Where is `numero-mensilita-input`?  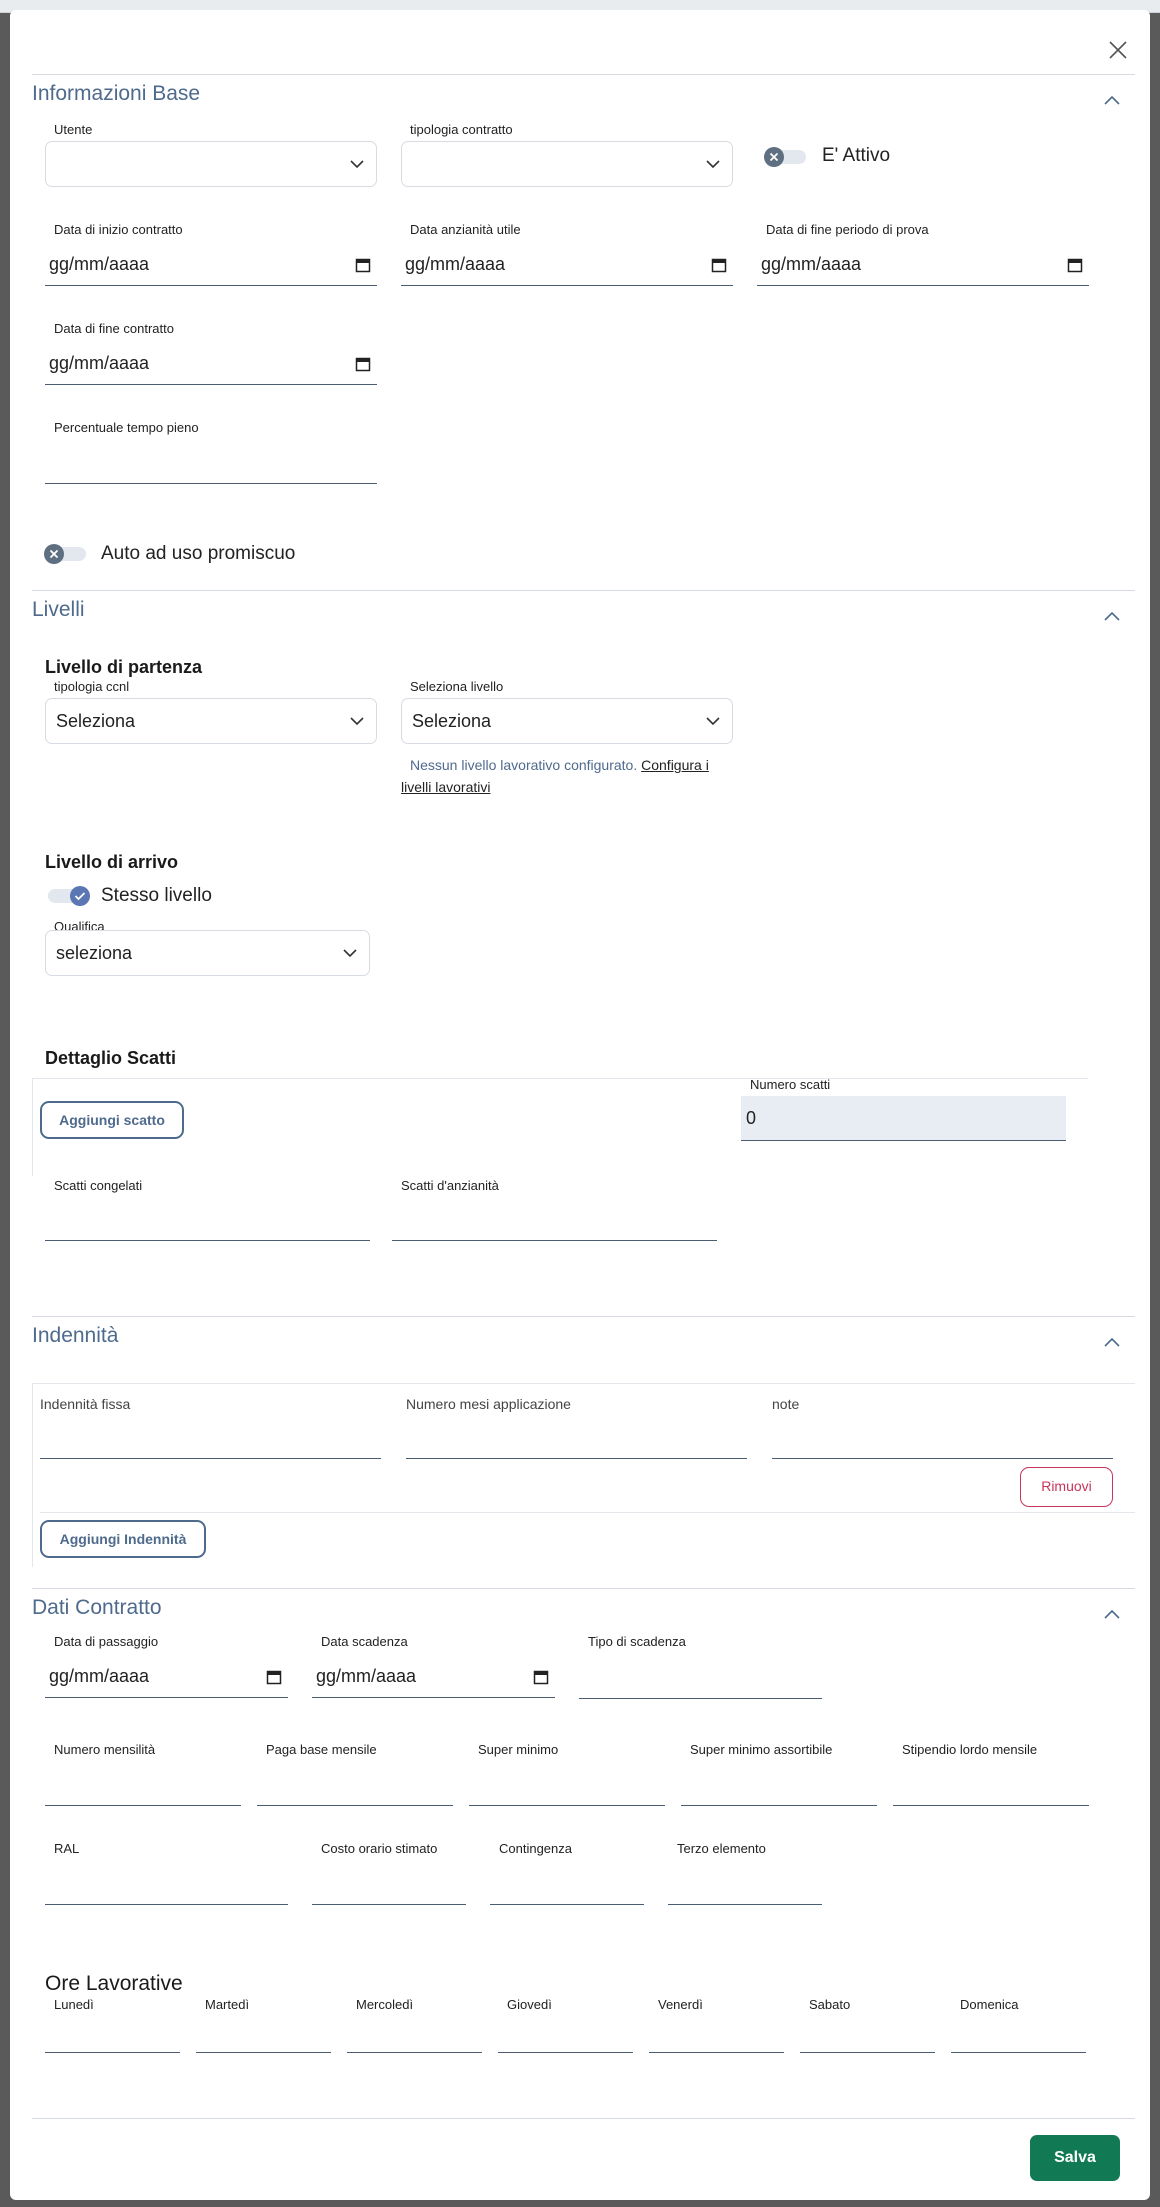
numero-mensilita-input is located at coordinates (143, 1805).